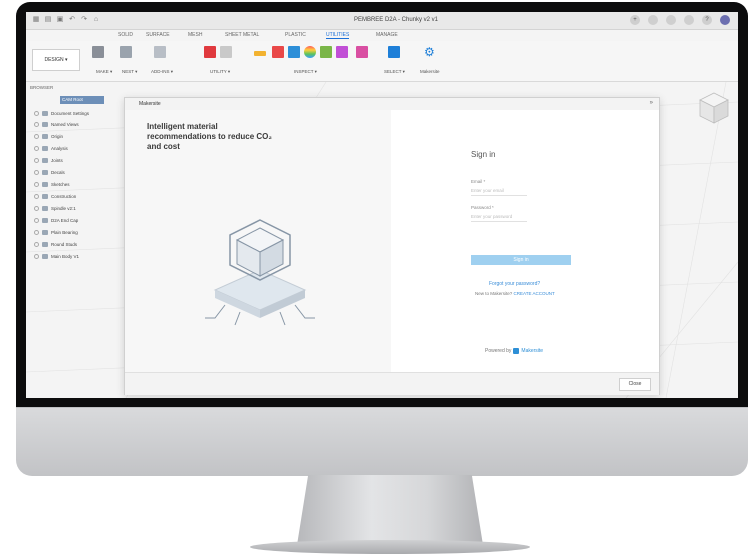 This screenshot has width=750, height=558. Describe the element at coordinates (725, 20) in the screenshot. I see `avatar` at that location.